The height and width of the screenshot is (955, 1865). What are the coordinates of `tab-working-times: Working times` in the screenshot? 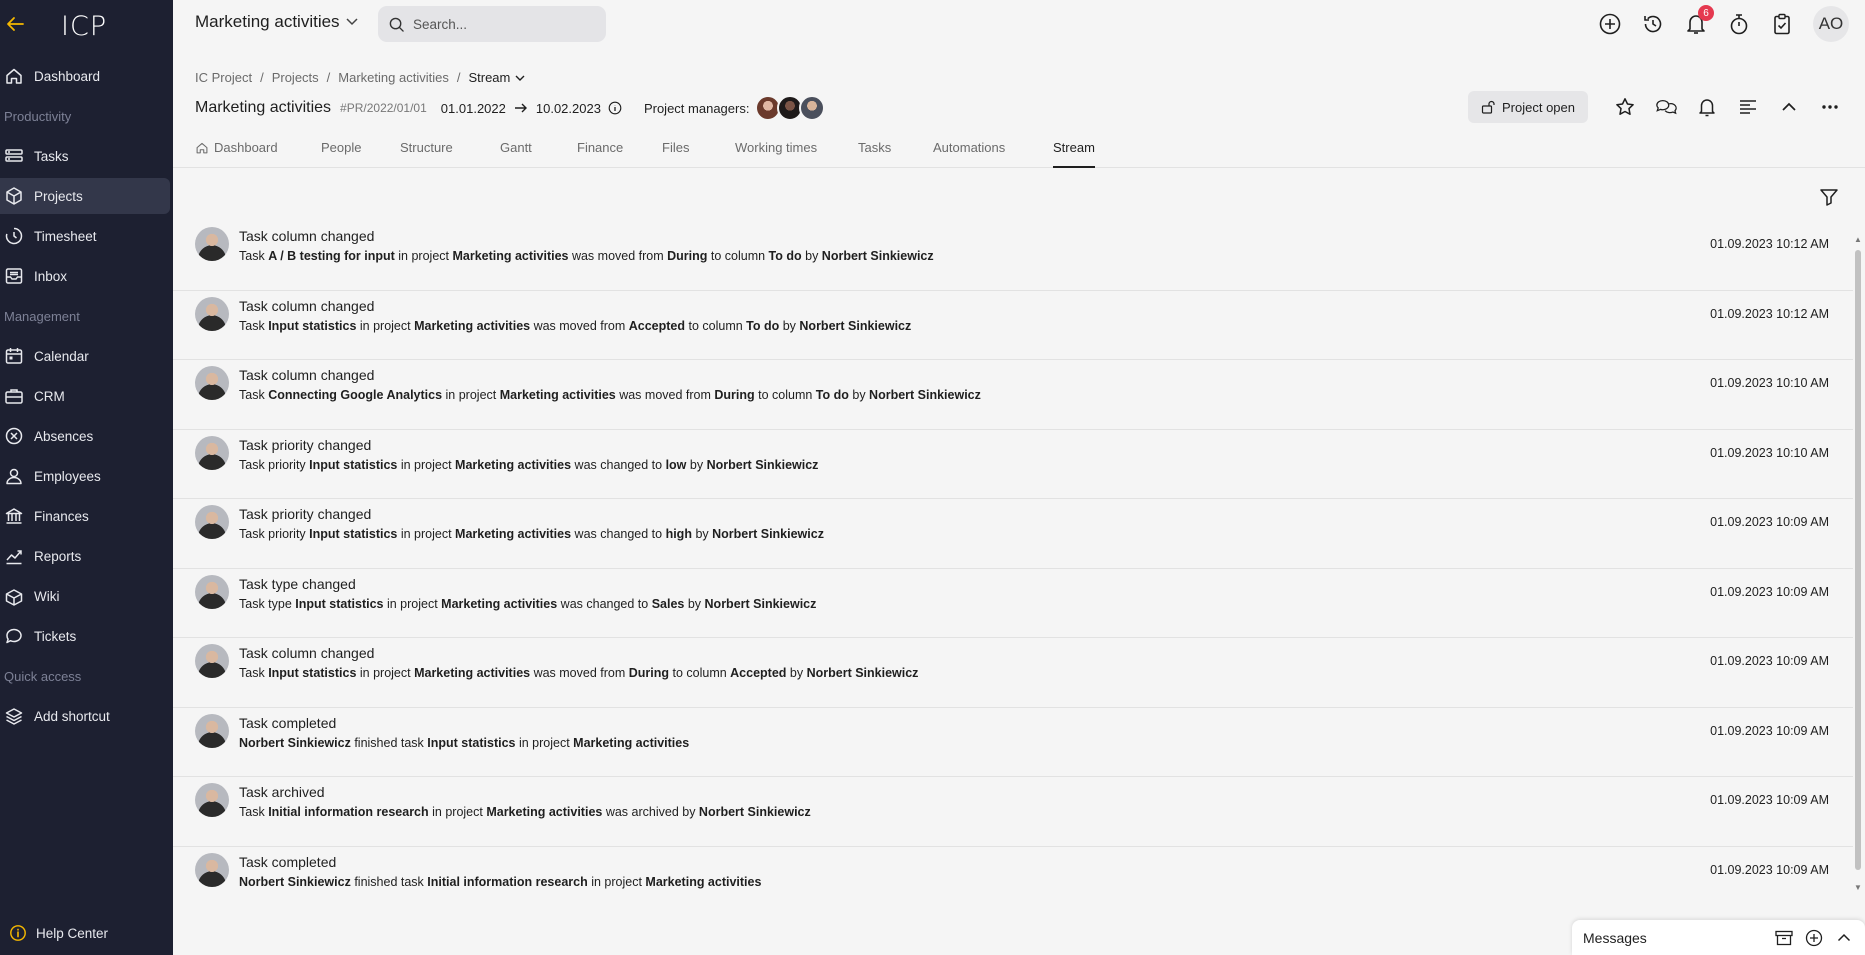 It's located at (776, 154).